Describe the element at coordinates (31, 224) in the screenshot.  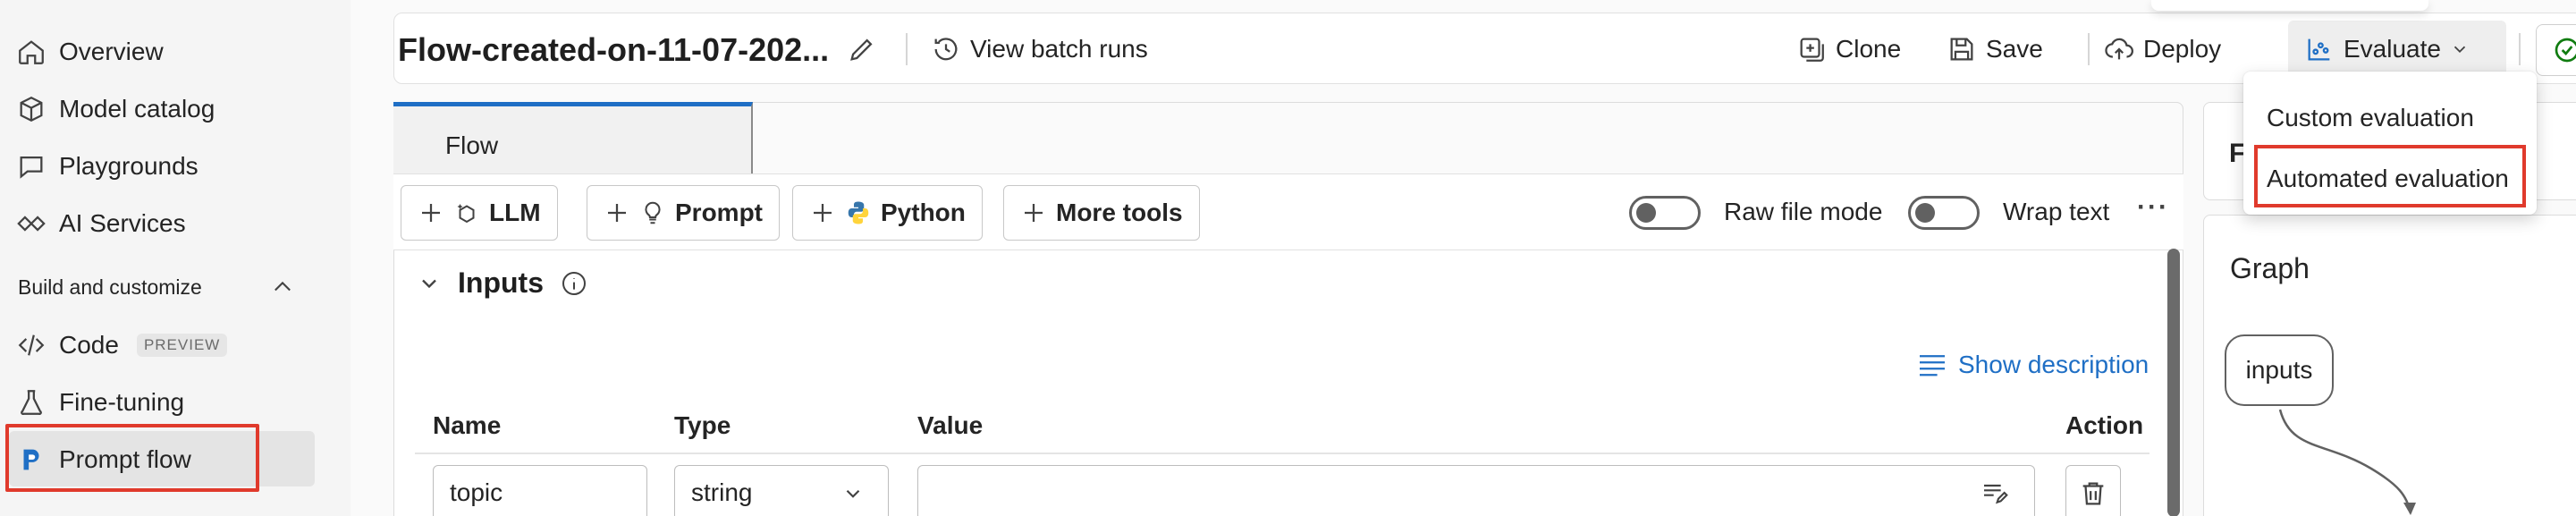
I see `services-icon` at that location.